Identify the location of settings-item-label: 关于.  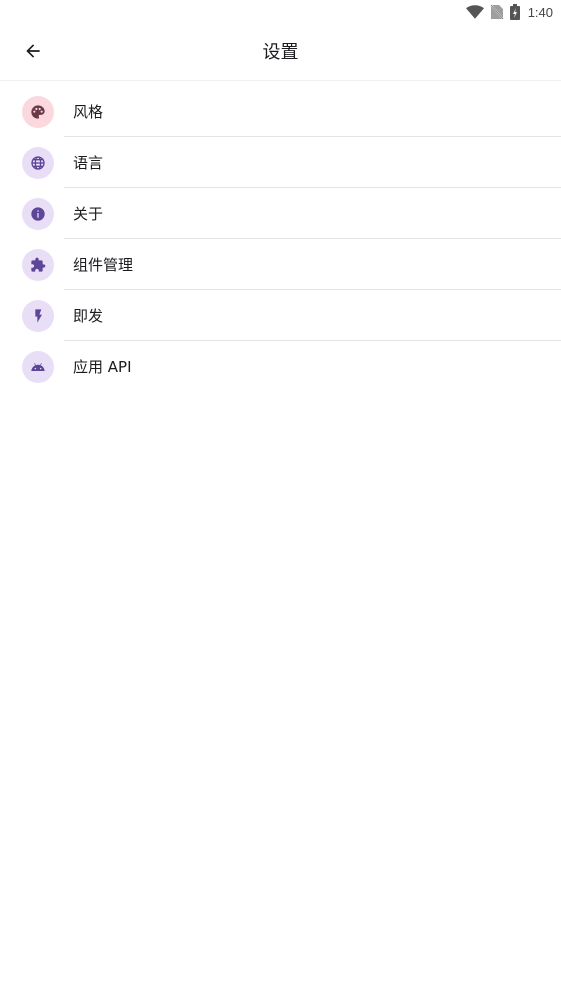
(88, 214).